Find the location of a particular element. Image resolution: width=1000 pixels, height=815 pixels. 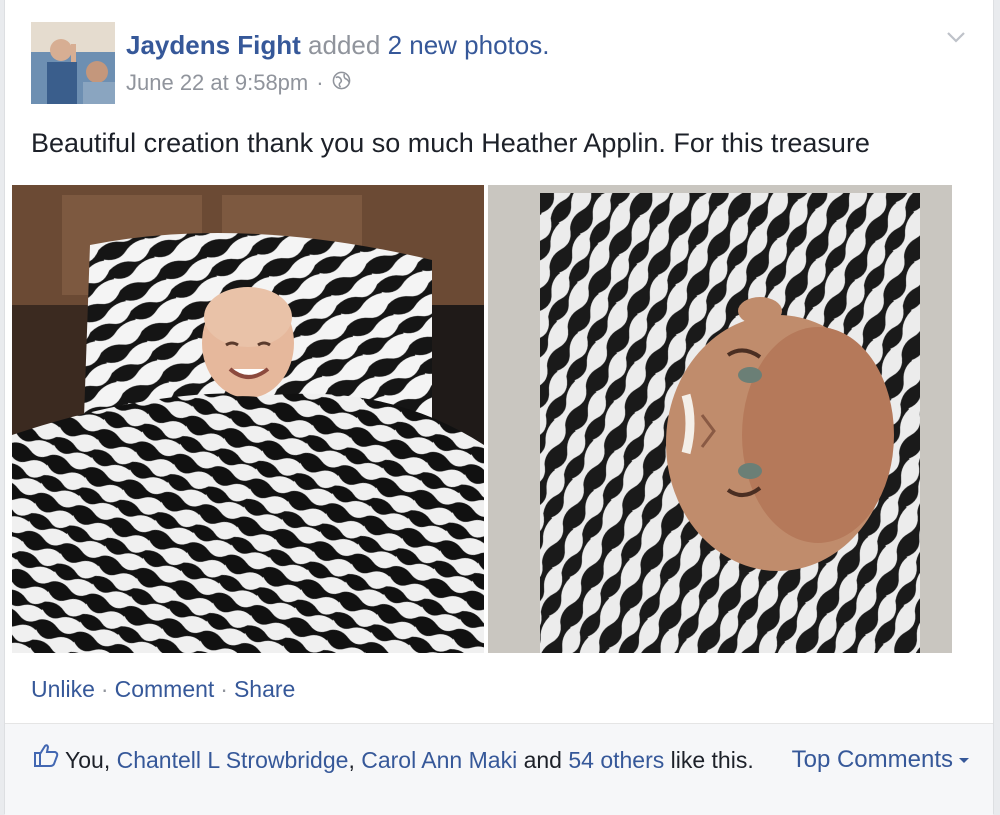

comment-button: Comment is located at coordinates (165, 689).